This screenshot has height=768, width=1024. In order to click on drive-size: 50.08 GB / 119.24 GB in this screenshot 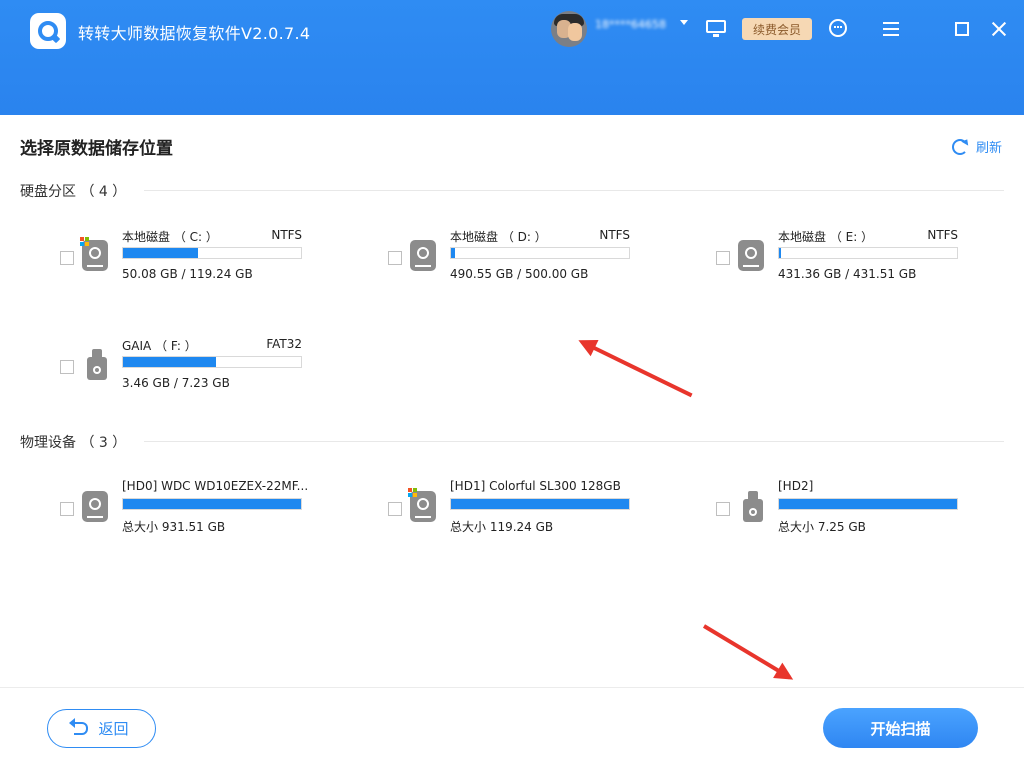, I will do `click(187, 274)`.